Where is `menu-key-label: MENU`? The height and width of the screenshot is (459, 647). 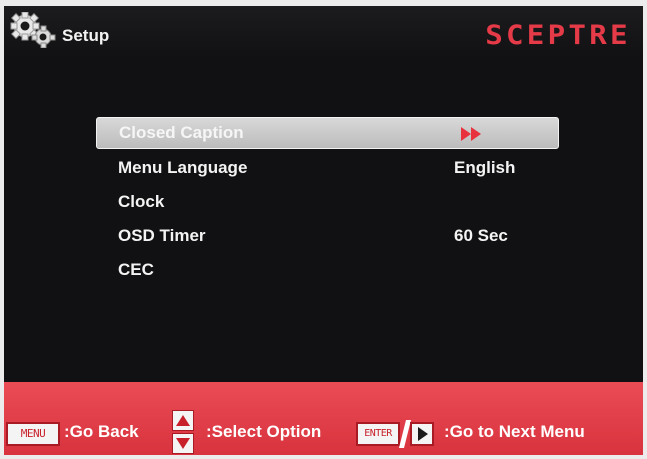 menu-key-label: MENU is located at coordinates (33, 433).